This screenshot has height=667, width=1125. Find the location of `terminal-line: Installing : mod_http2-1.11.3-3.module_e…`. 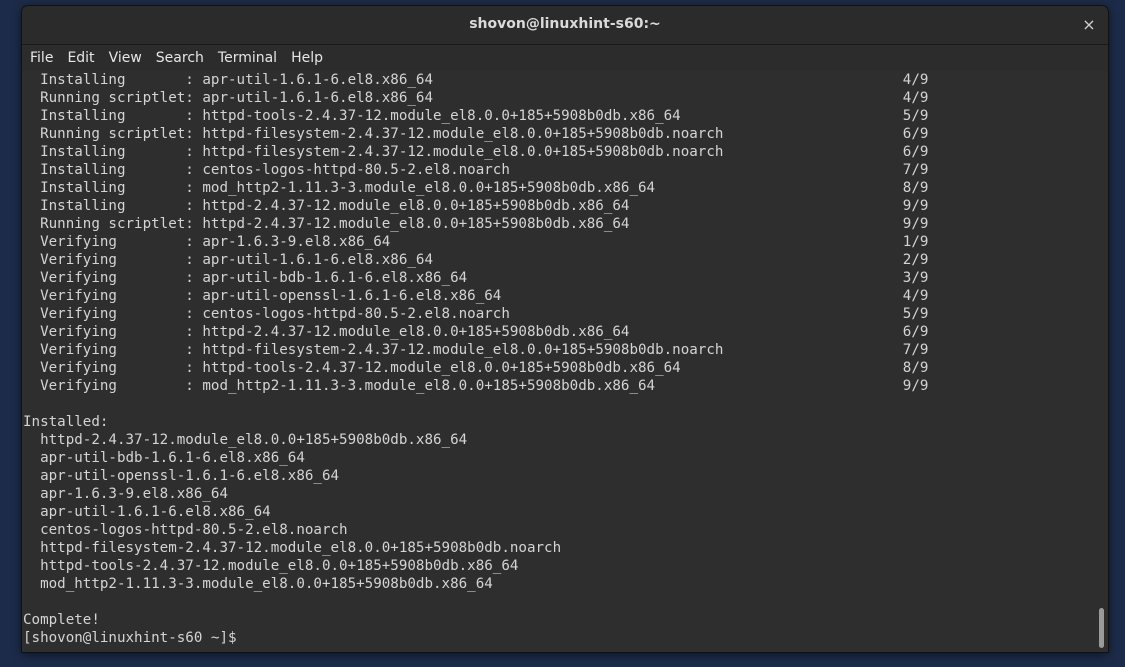

terminal-line: Installing : mod_http2-1.11.3-3.module_e… is located at coordinates (476, 188).